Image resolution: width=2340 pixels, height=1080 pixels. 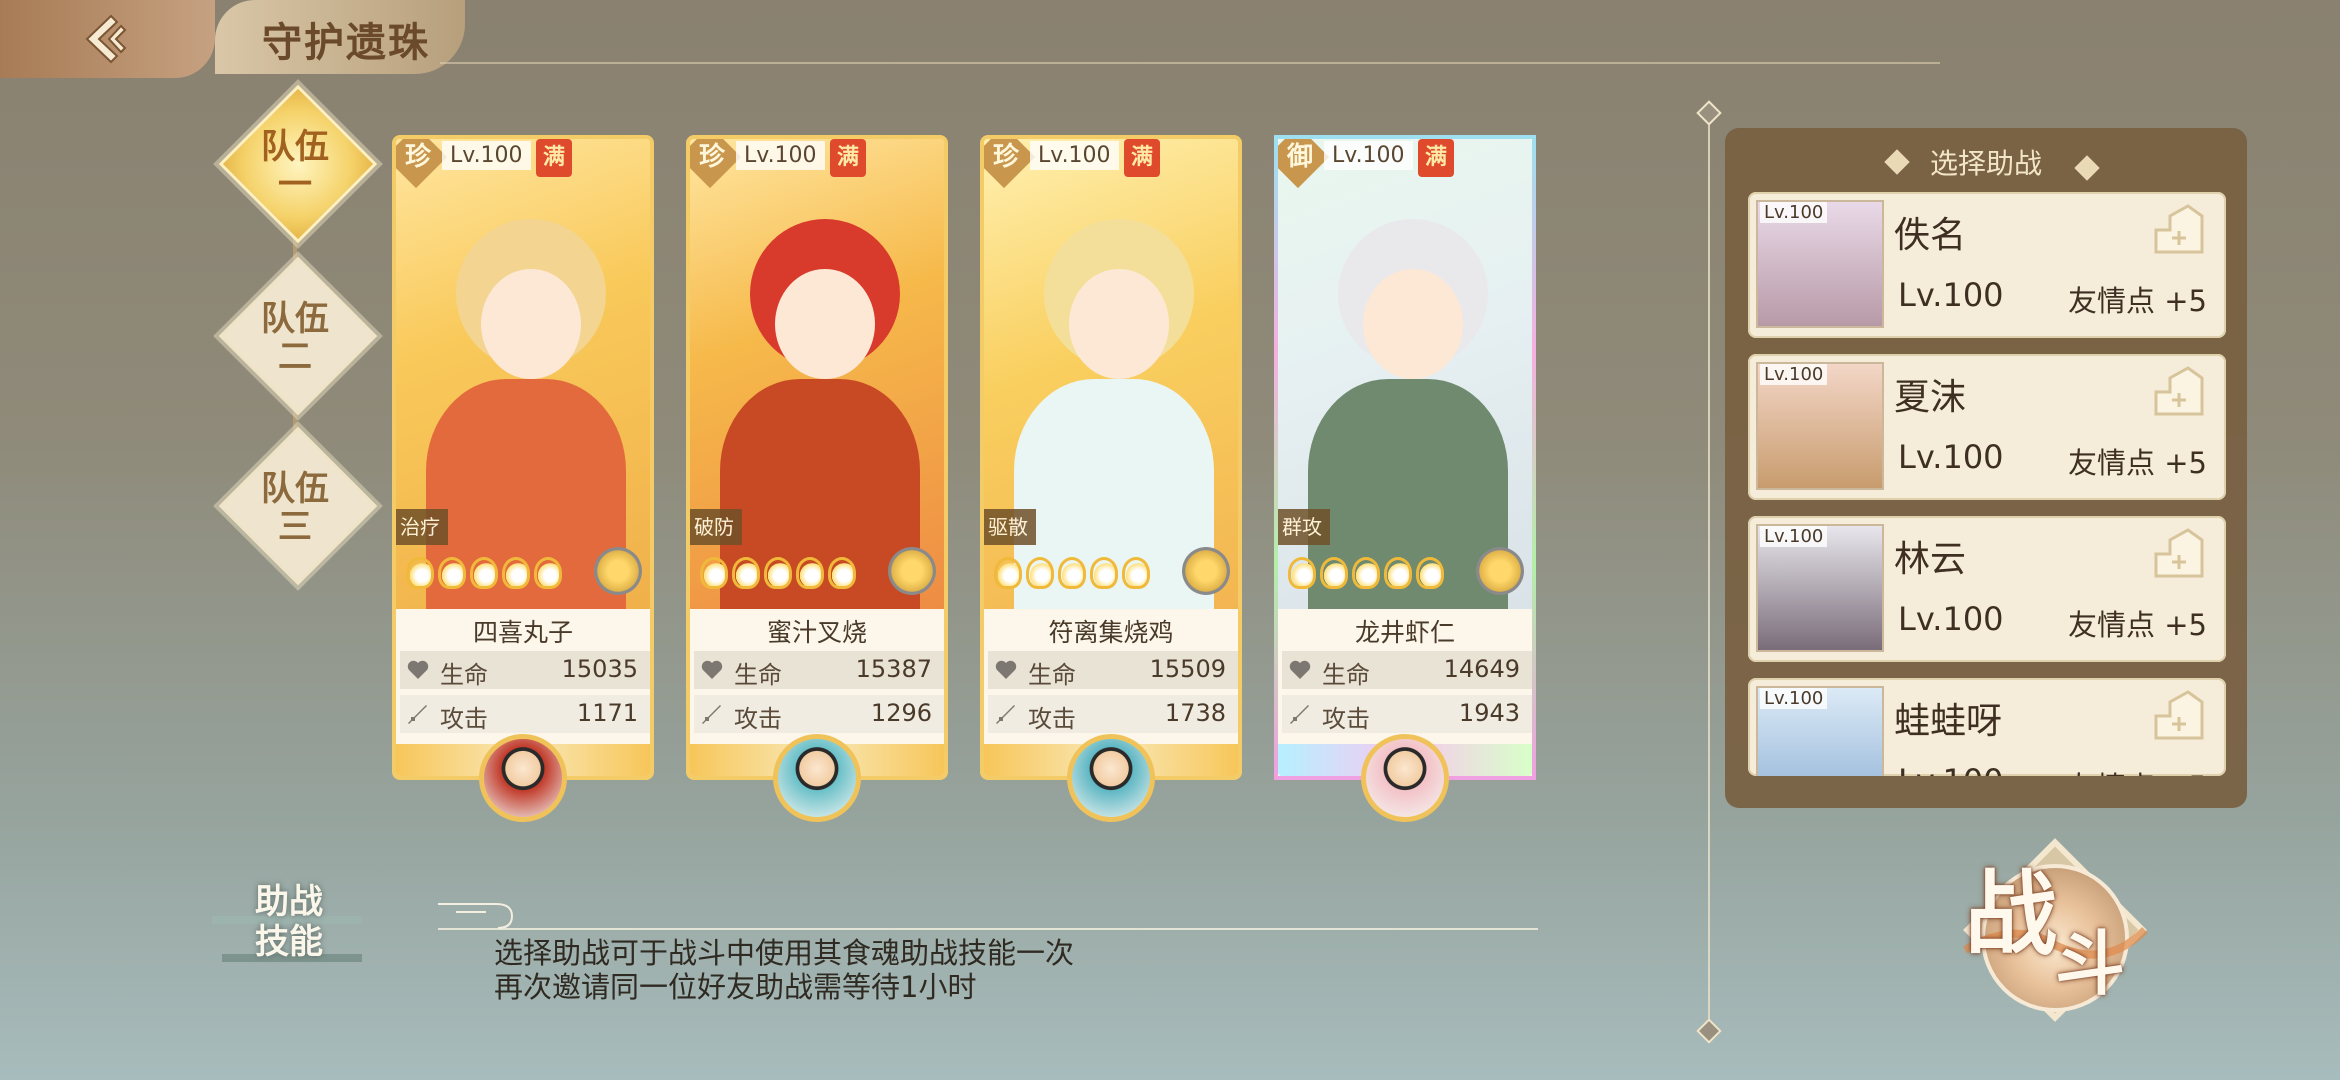 What do you see at coordinates (2055, 930) in the screenshot?
I see `fight-button: 战 斗` at bounding box center [2055, 930].